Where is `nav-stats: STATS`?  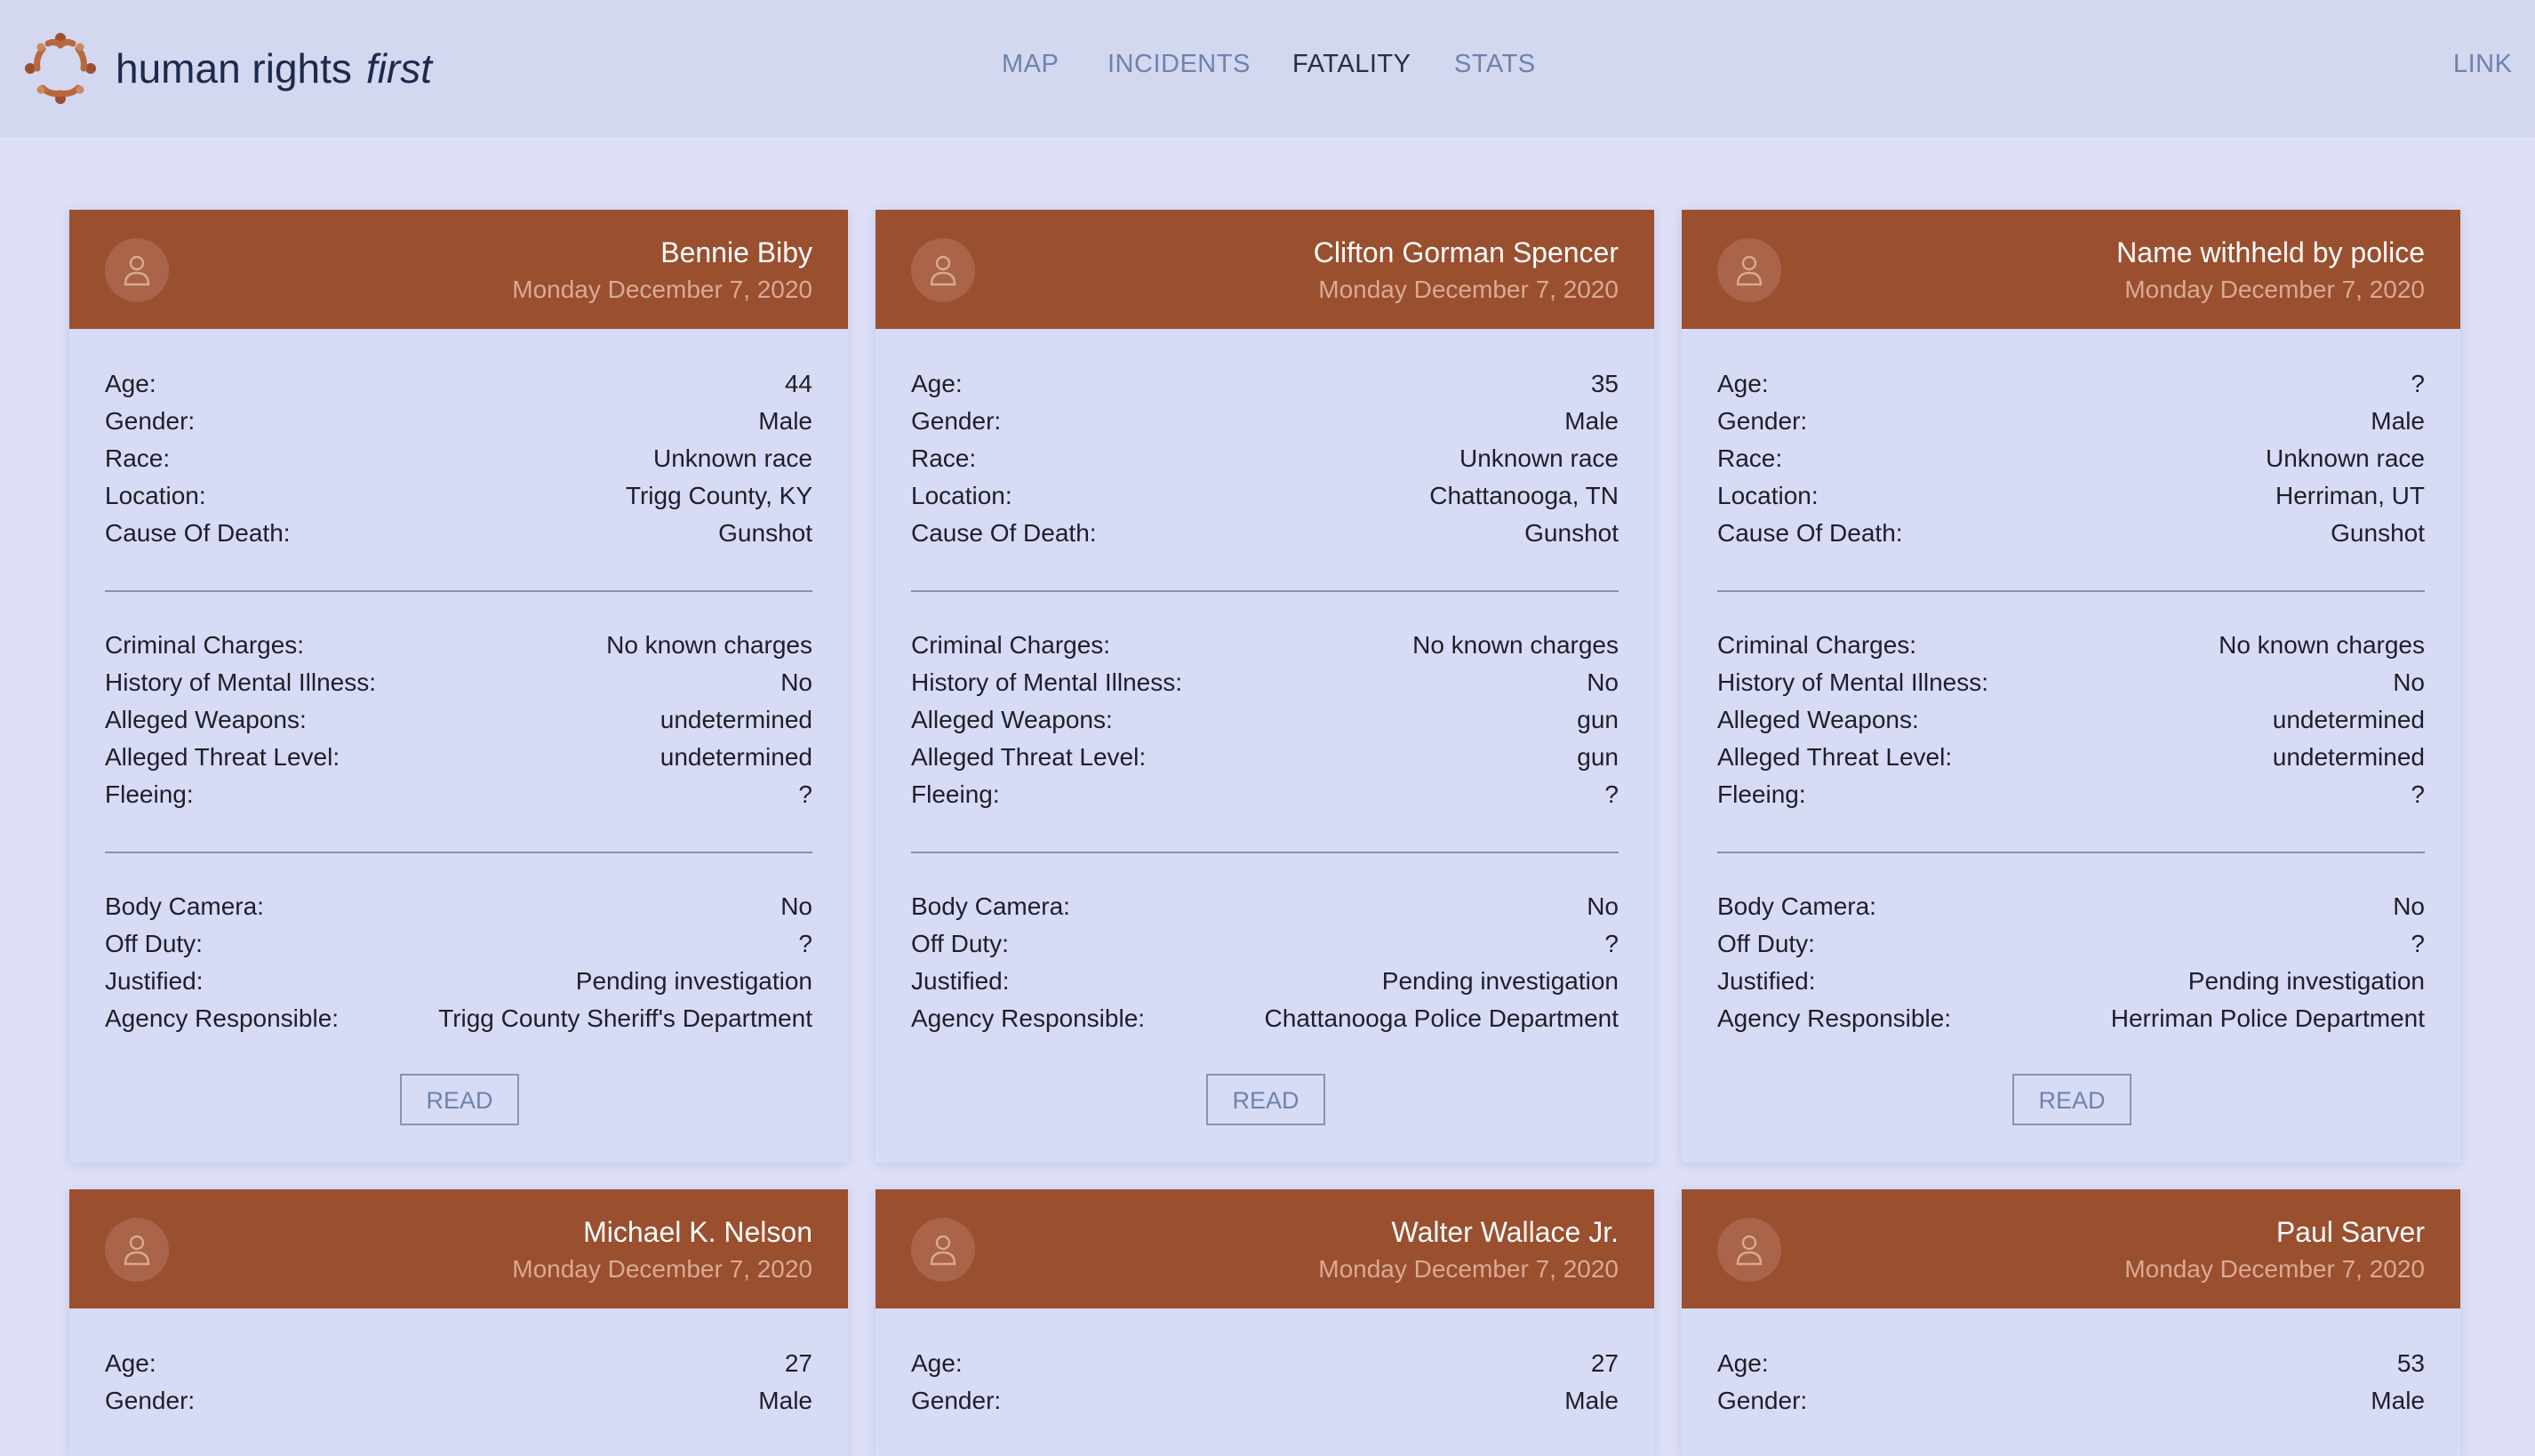 nav-stats: STATS is located at coordinates (1495, 64).